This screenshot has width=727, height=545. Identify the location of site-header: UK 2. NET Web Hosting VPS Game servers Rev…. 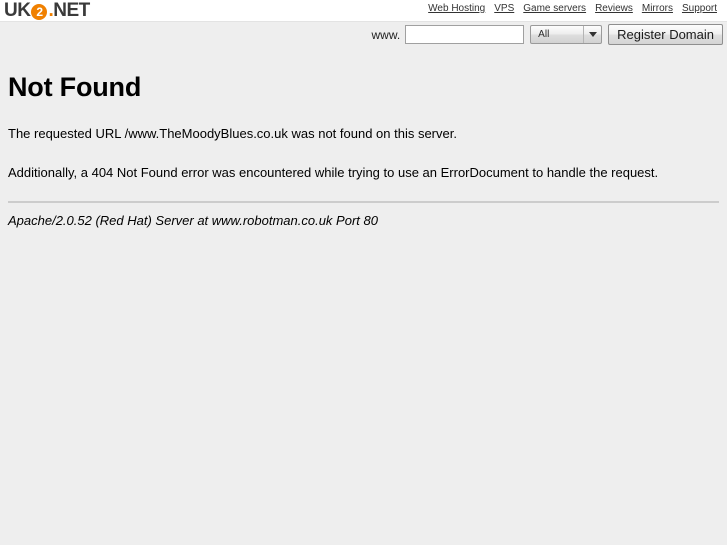
(363, 11).